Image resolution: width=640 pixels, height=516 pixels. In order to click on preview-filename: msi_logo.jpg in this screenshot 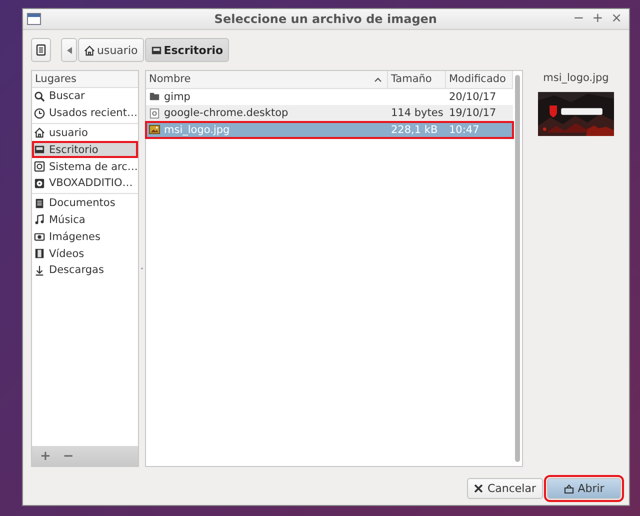, I will do `click(576, 78)`.